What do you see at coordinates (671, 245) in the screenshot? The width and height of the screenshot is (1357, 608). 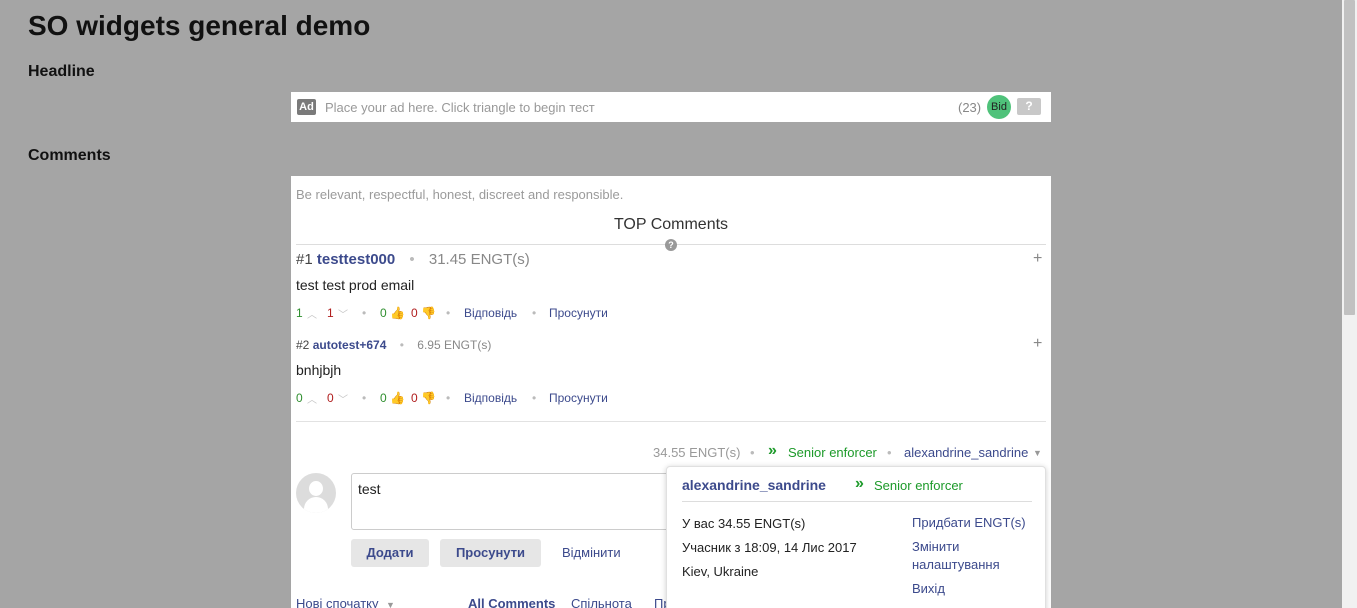 I see `help-icon: ?` at bounding box center [671, 245].